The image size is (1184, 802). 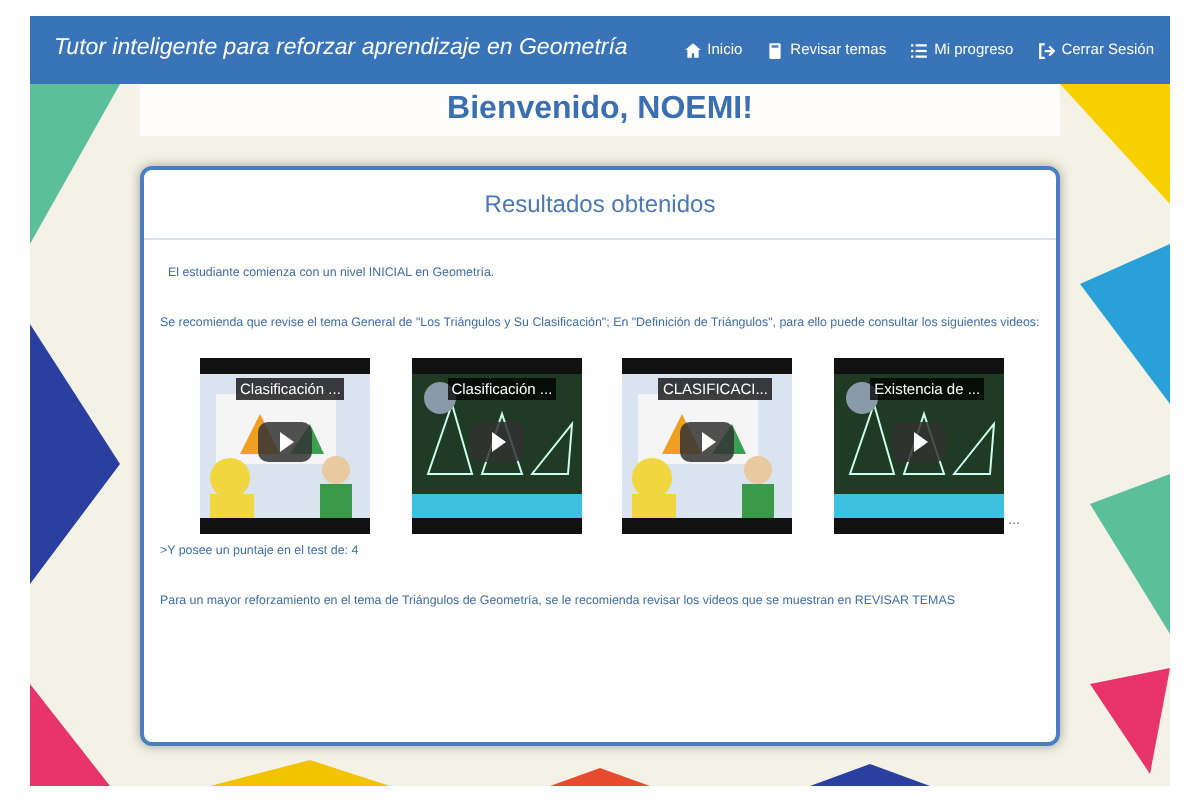 What do you see at coordinates (692, 50) in the screenshot?
I see `house-icon` at bounding box center [692, 50].